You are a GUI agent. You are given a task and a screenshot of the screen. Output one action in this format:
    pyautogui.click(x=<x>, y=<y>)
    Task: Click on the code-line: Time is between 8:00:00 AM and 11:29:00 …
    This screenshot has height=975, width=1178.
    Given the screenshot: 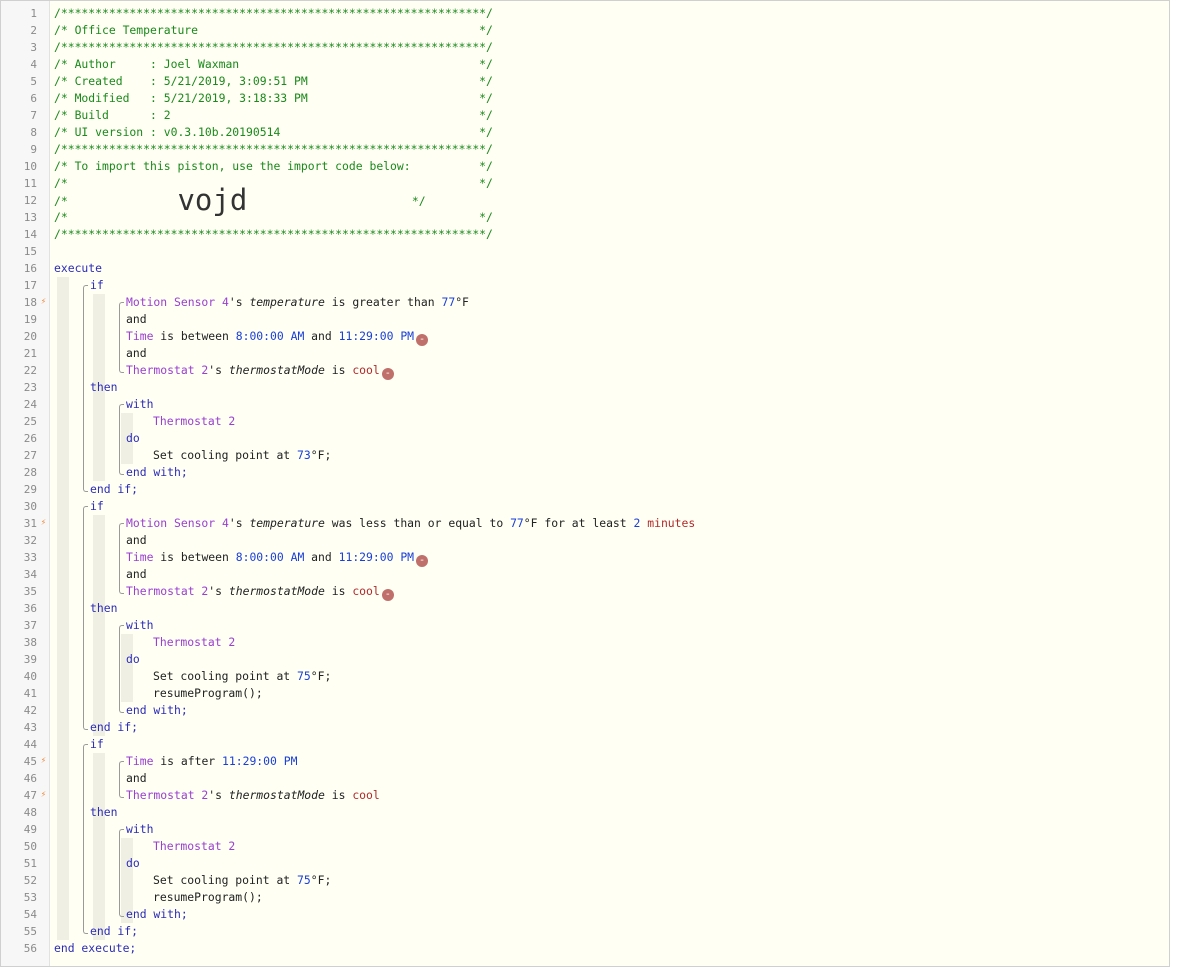 What is the action you would take?
    pyautogui.click(x=277, y=337)
    